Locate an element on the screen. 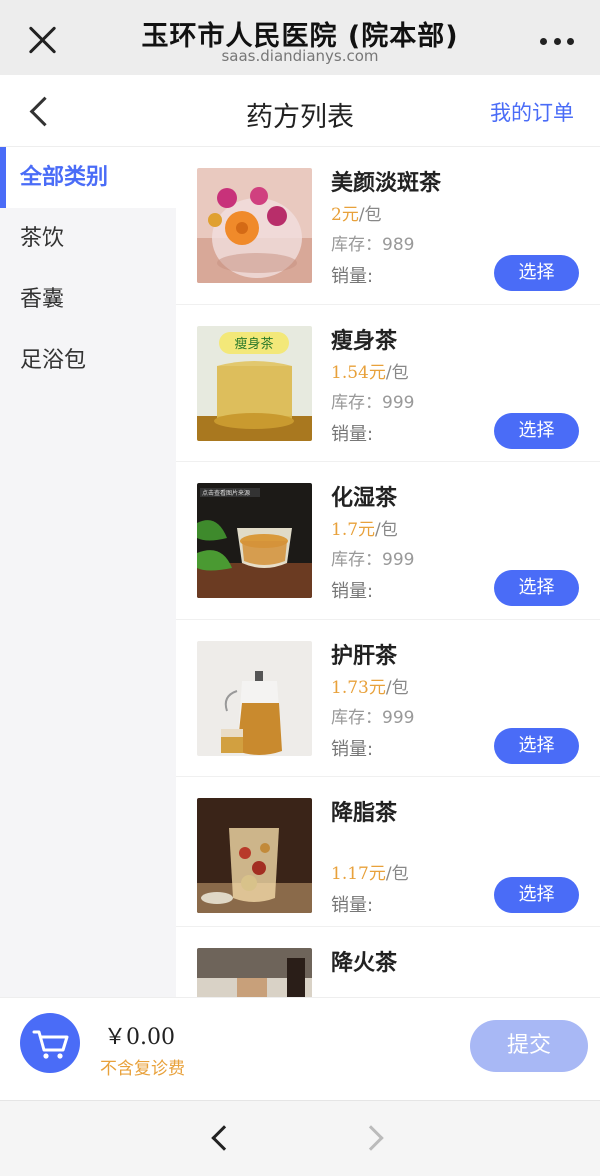 The width and height of the screenshot is (600, 1176). cart-bar: ￥0.00 不含复诊费 提交 is located at coordinates (300, 1048).